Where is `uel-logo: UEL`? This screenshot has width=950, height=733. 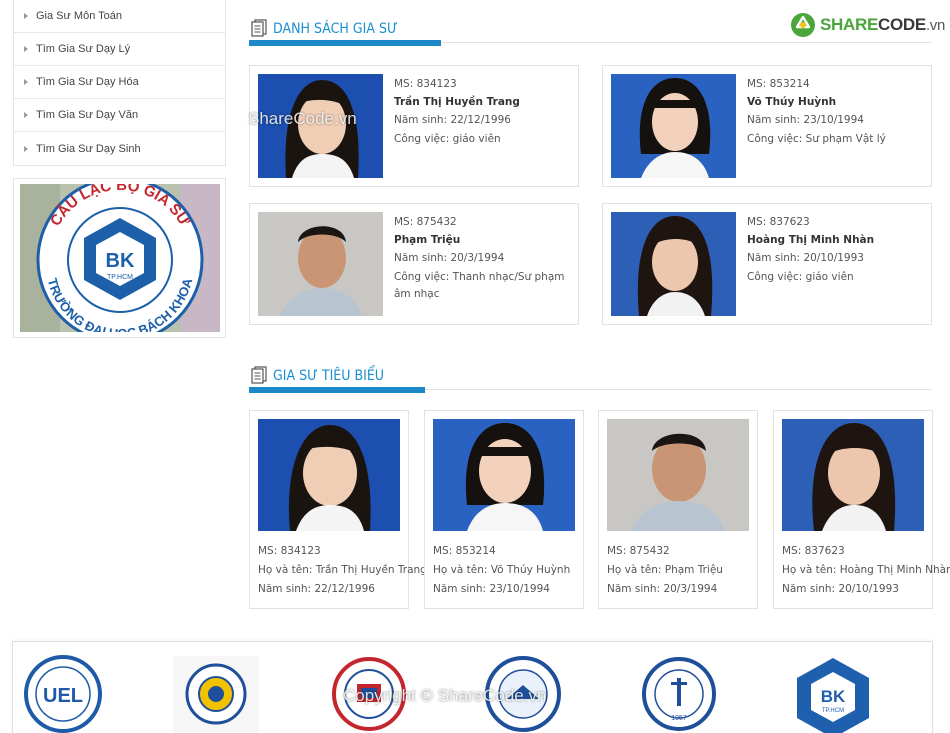
uel-logo: UEL is located at coordinates (63, 693).